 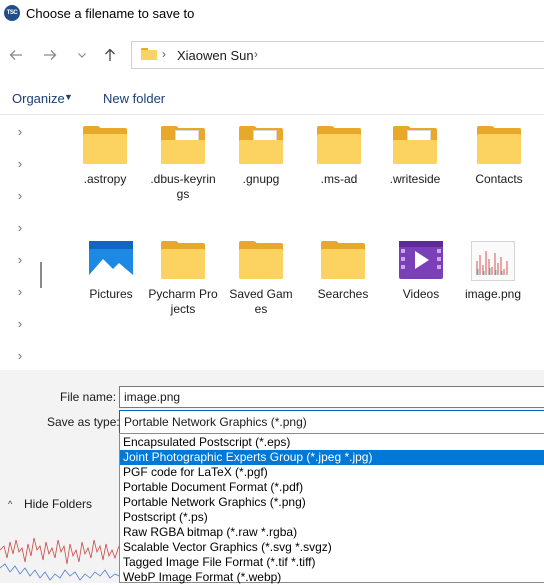 What do you see at coordinates (59, 555) in the screenshot?
I see `background-chart-fragment` at bounding box center [59, 555].